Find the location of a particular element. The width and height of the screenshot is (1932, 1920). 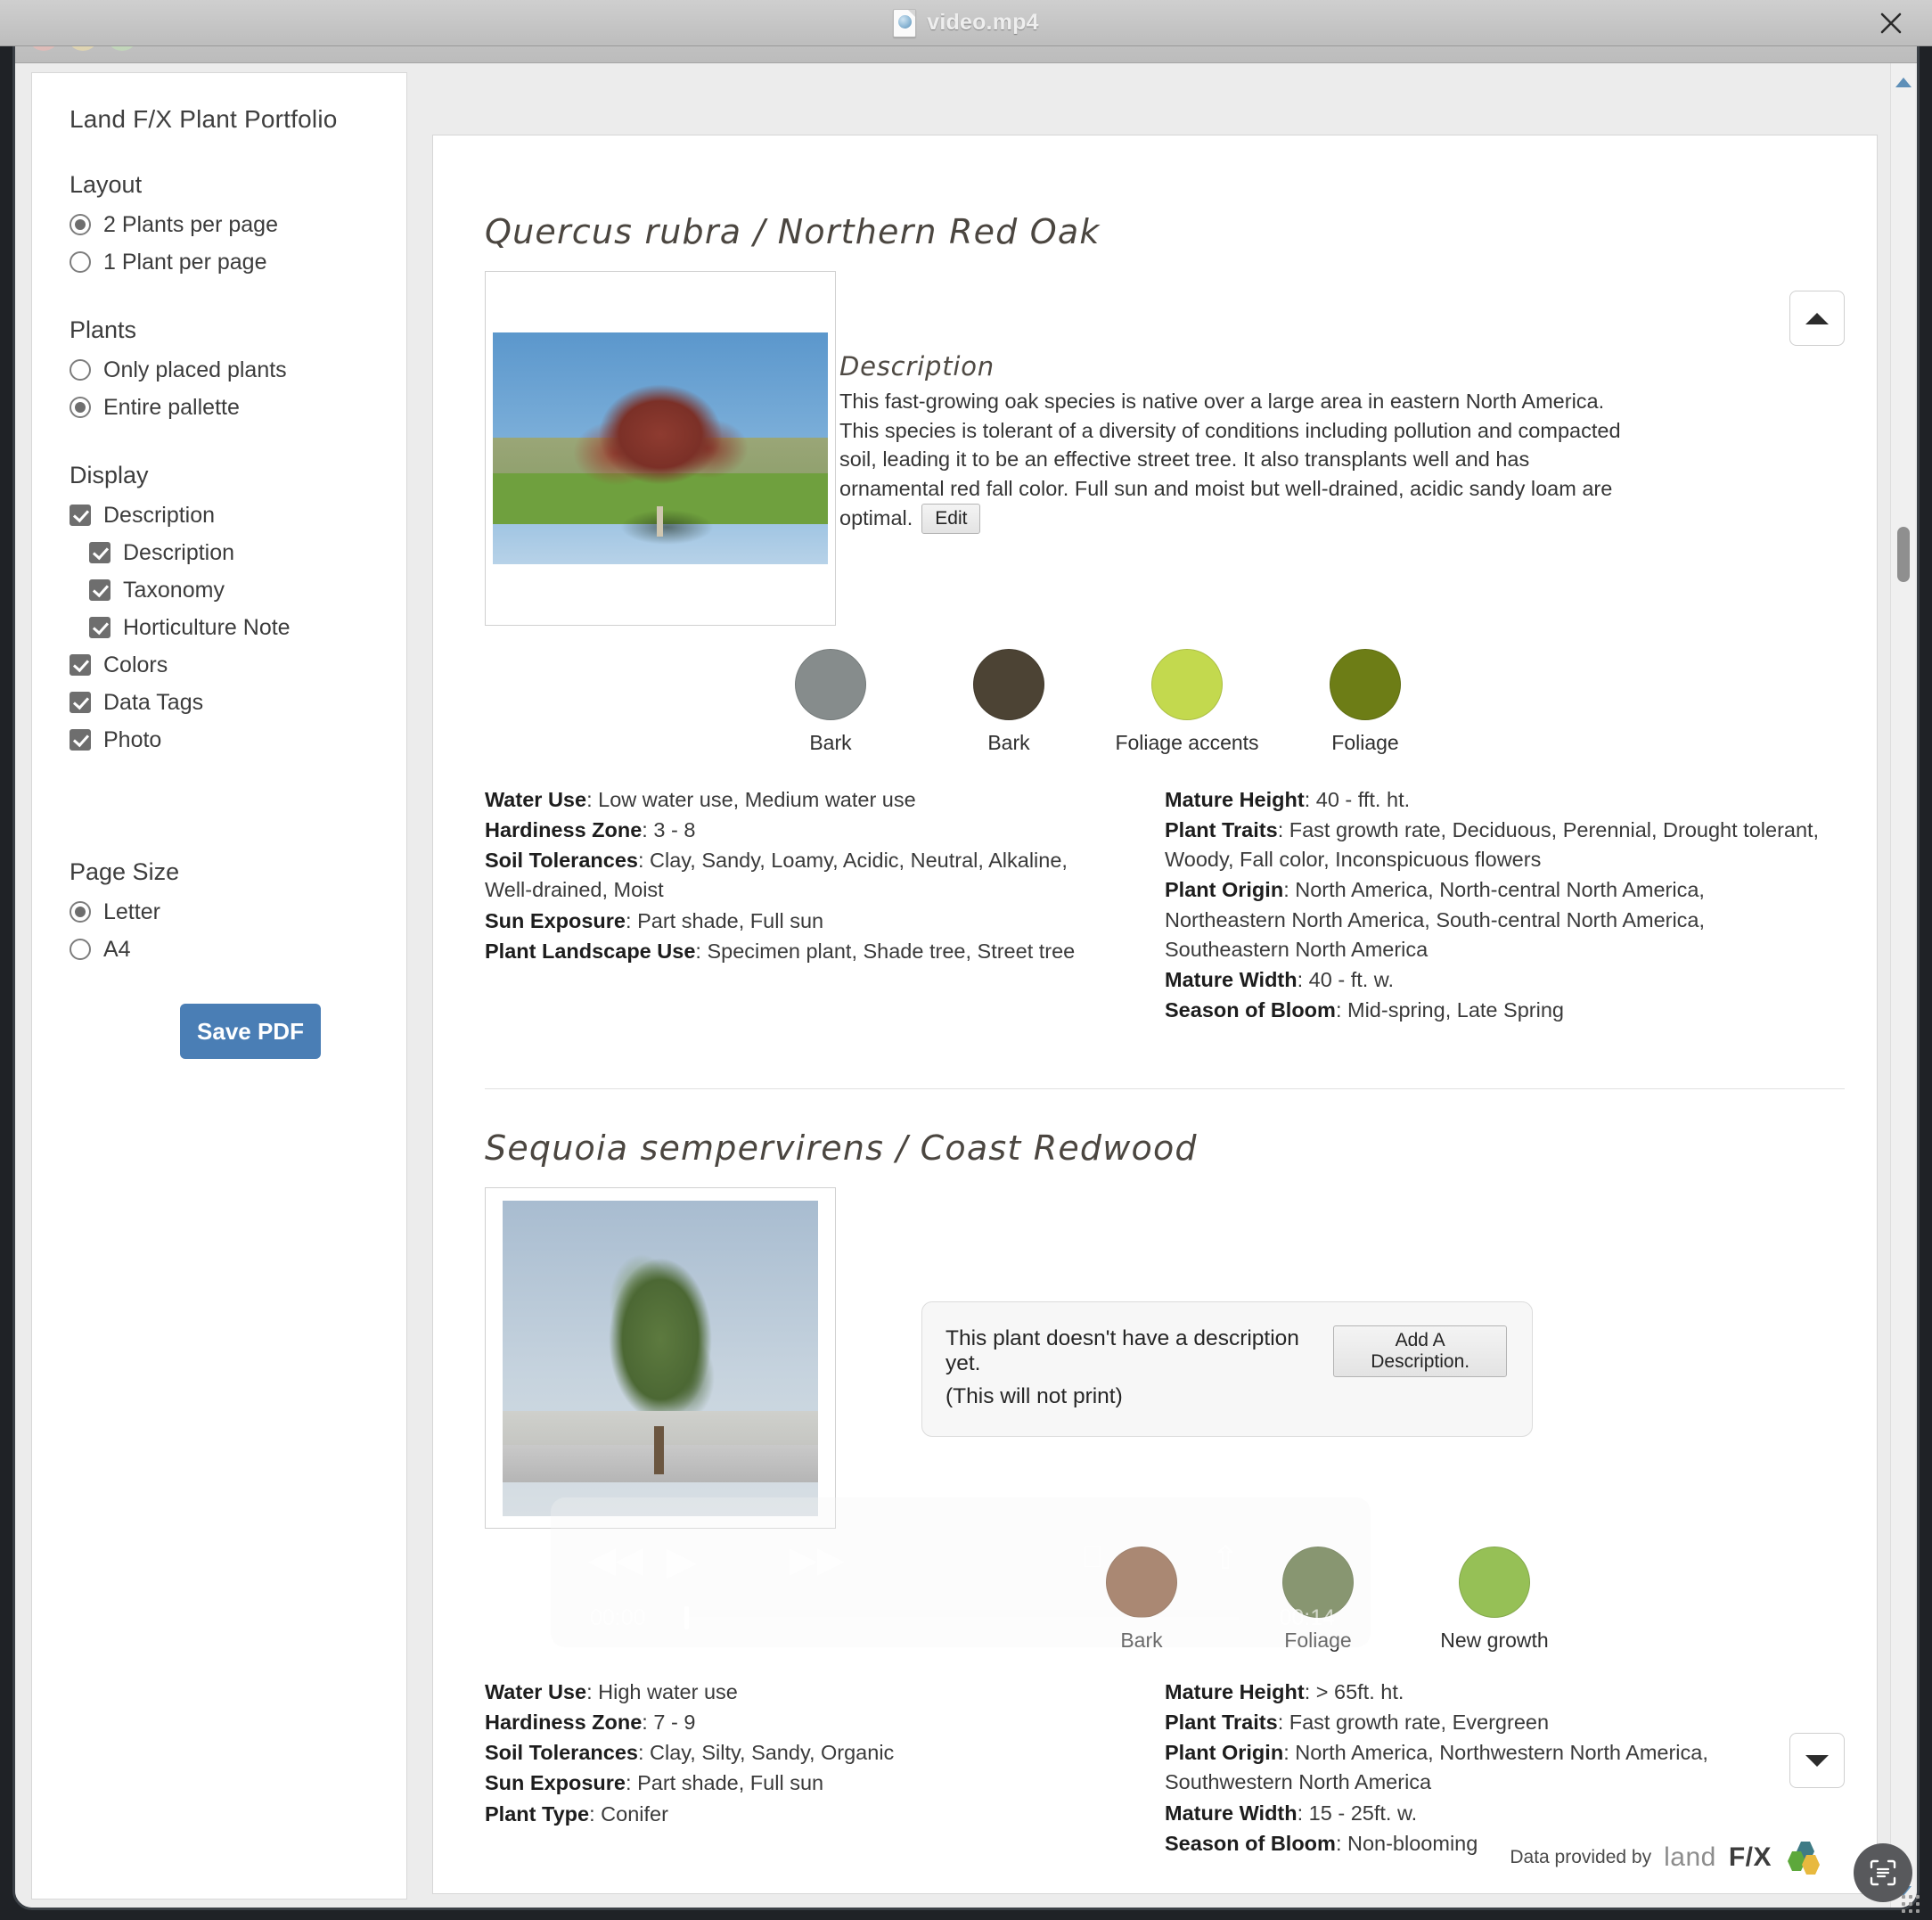

edit-description-button: Edit is located at coordinates (951, 519).